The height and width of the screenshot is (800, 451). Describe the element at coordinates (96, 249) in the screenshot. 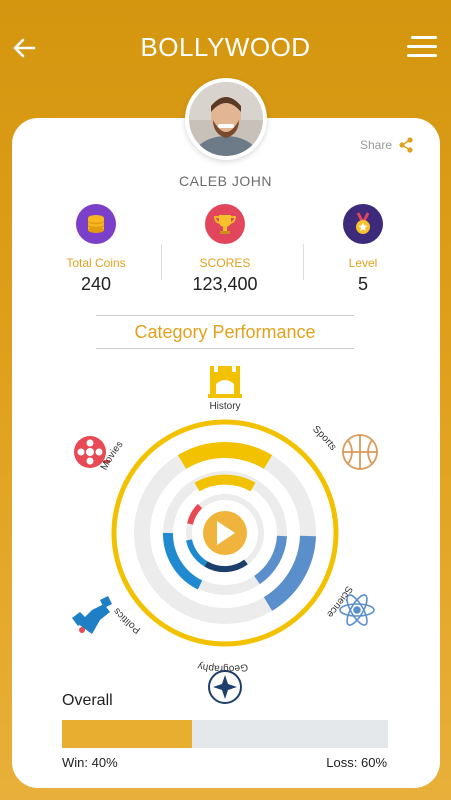

I see `stat-total-coins: Total Coins 240` at that location.